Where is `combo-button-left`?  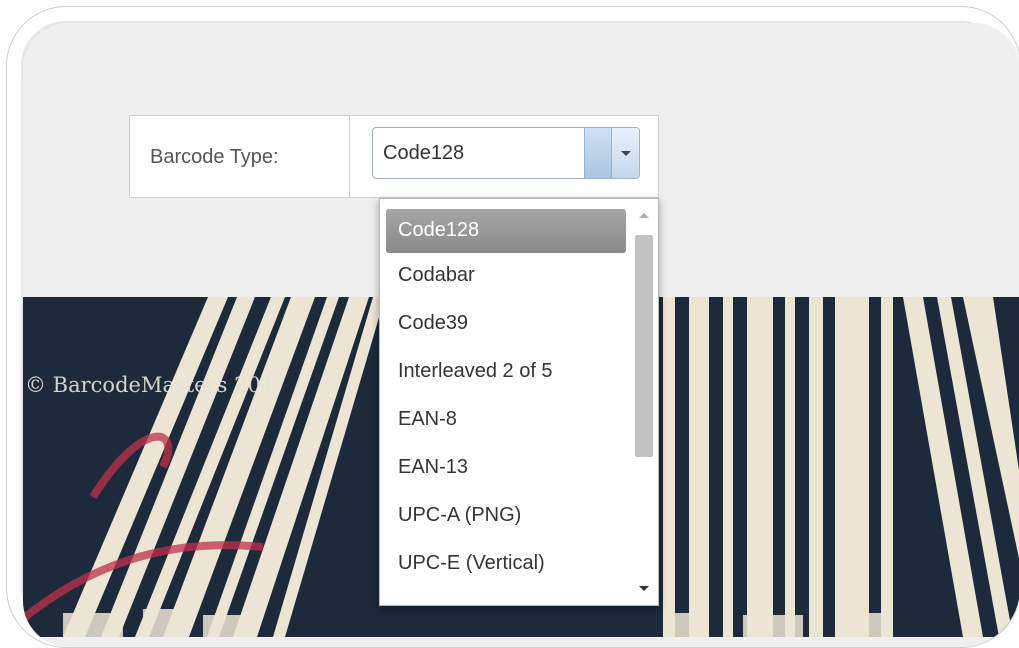
combo-button-left is located at coordinates (597, 153).